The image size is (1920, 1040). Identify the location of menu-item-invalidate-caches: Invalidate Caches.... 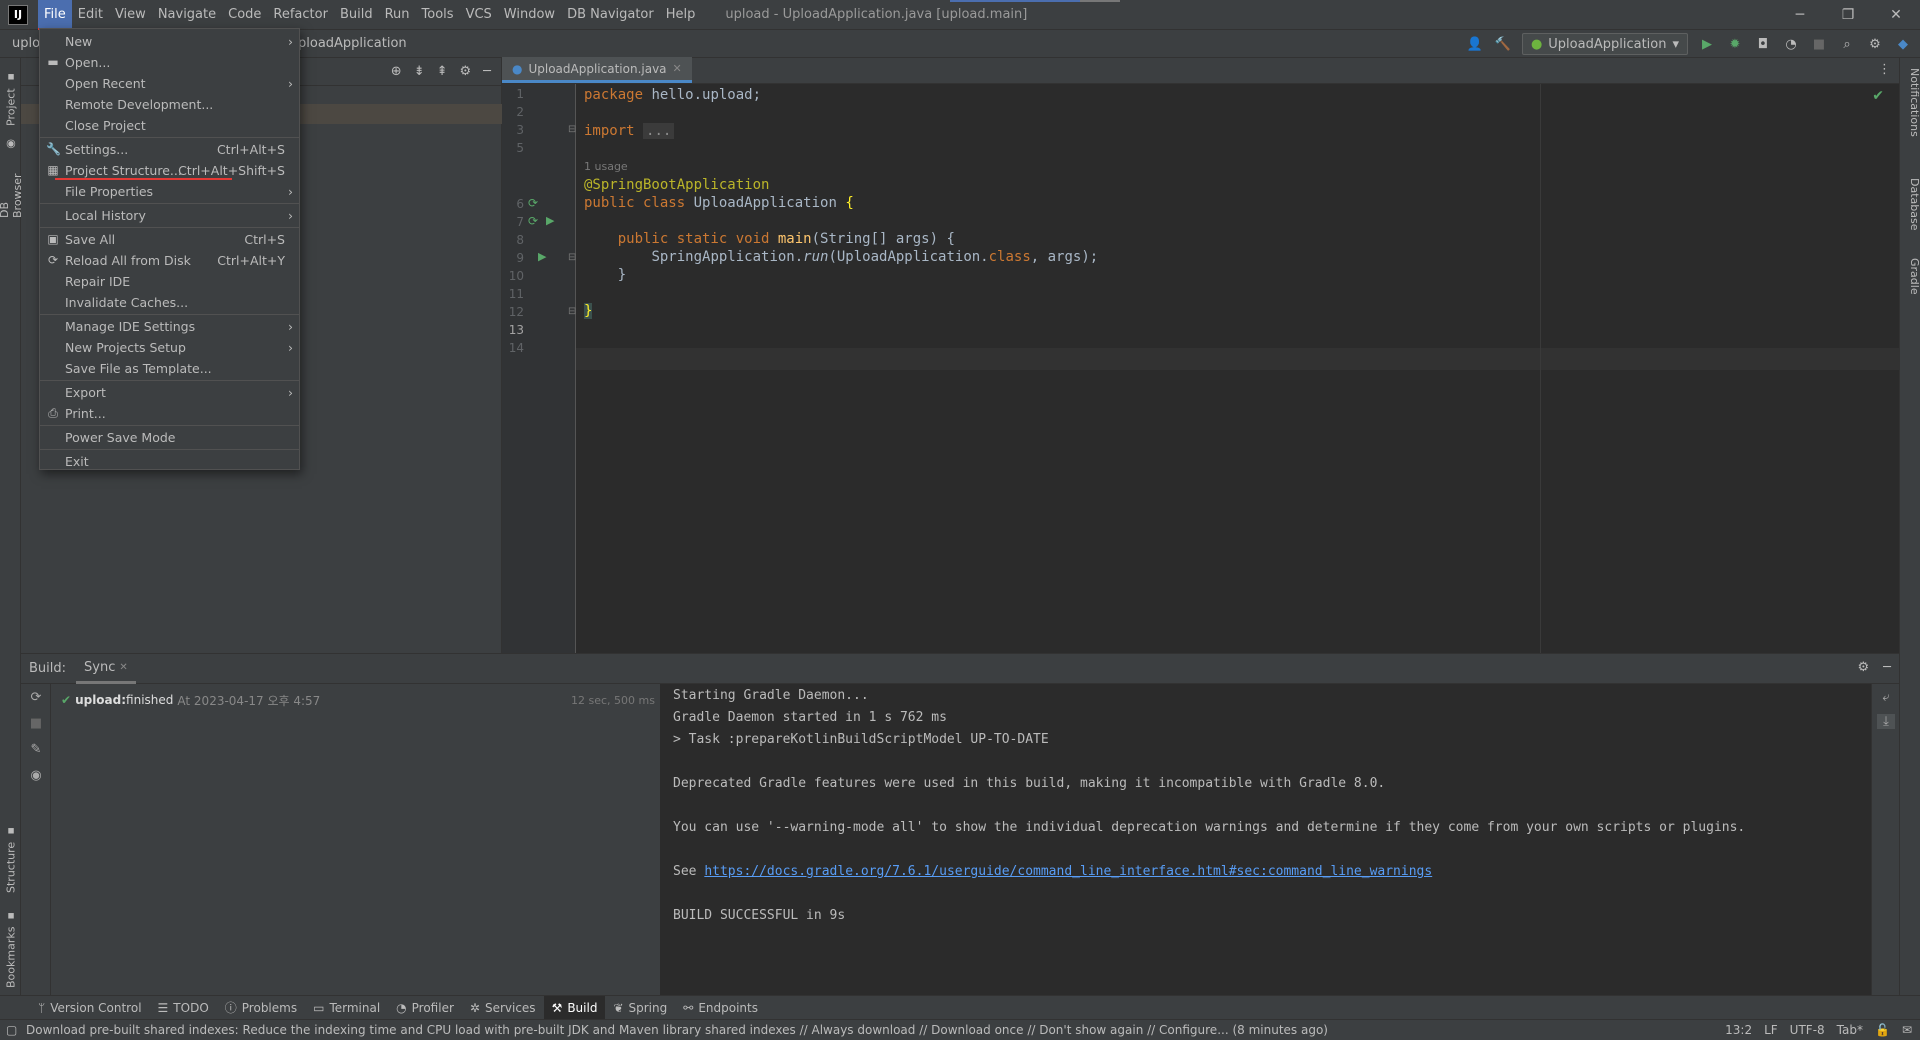
(169, 302).